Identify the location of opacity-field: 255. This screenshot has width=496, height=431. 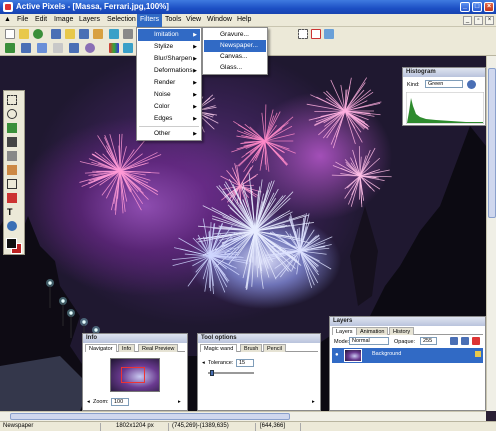
(428, 341).